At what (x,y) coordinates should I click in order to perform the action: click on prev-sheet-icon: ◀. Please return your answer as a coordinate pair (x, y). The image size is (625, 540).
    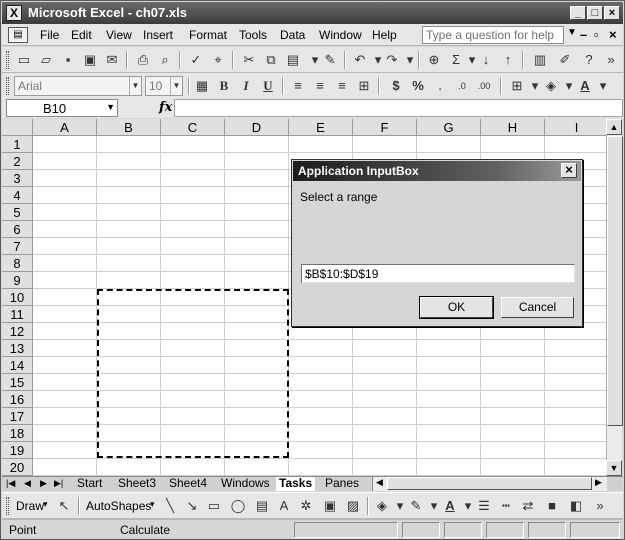
    Looking at the image, I should click on (27, 483).